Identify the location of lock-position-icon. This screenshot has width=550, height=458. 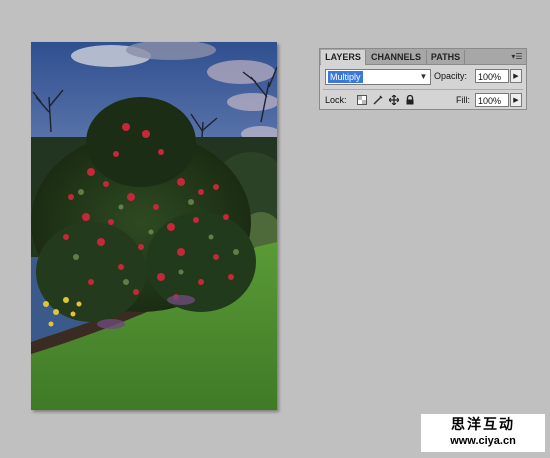
(394, 100).